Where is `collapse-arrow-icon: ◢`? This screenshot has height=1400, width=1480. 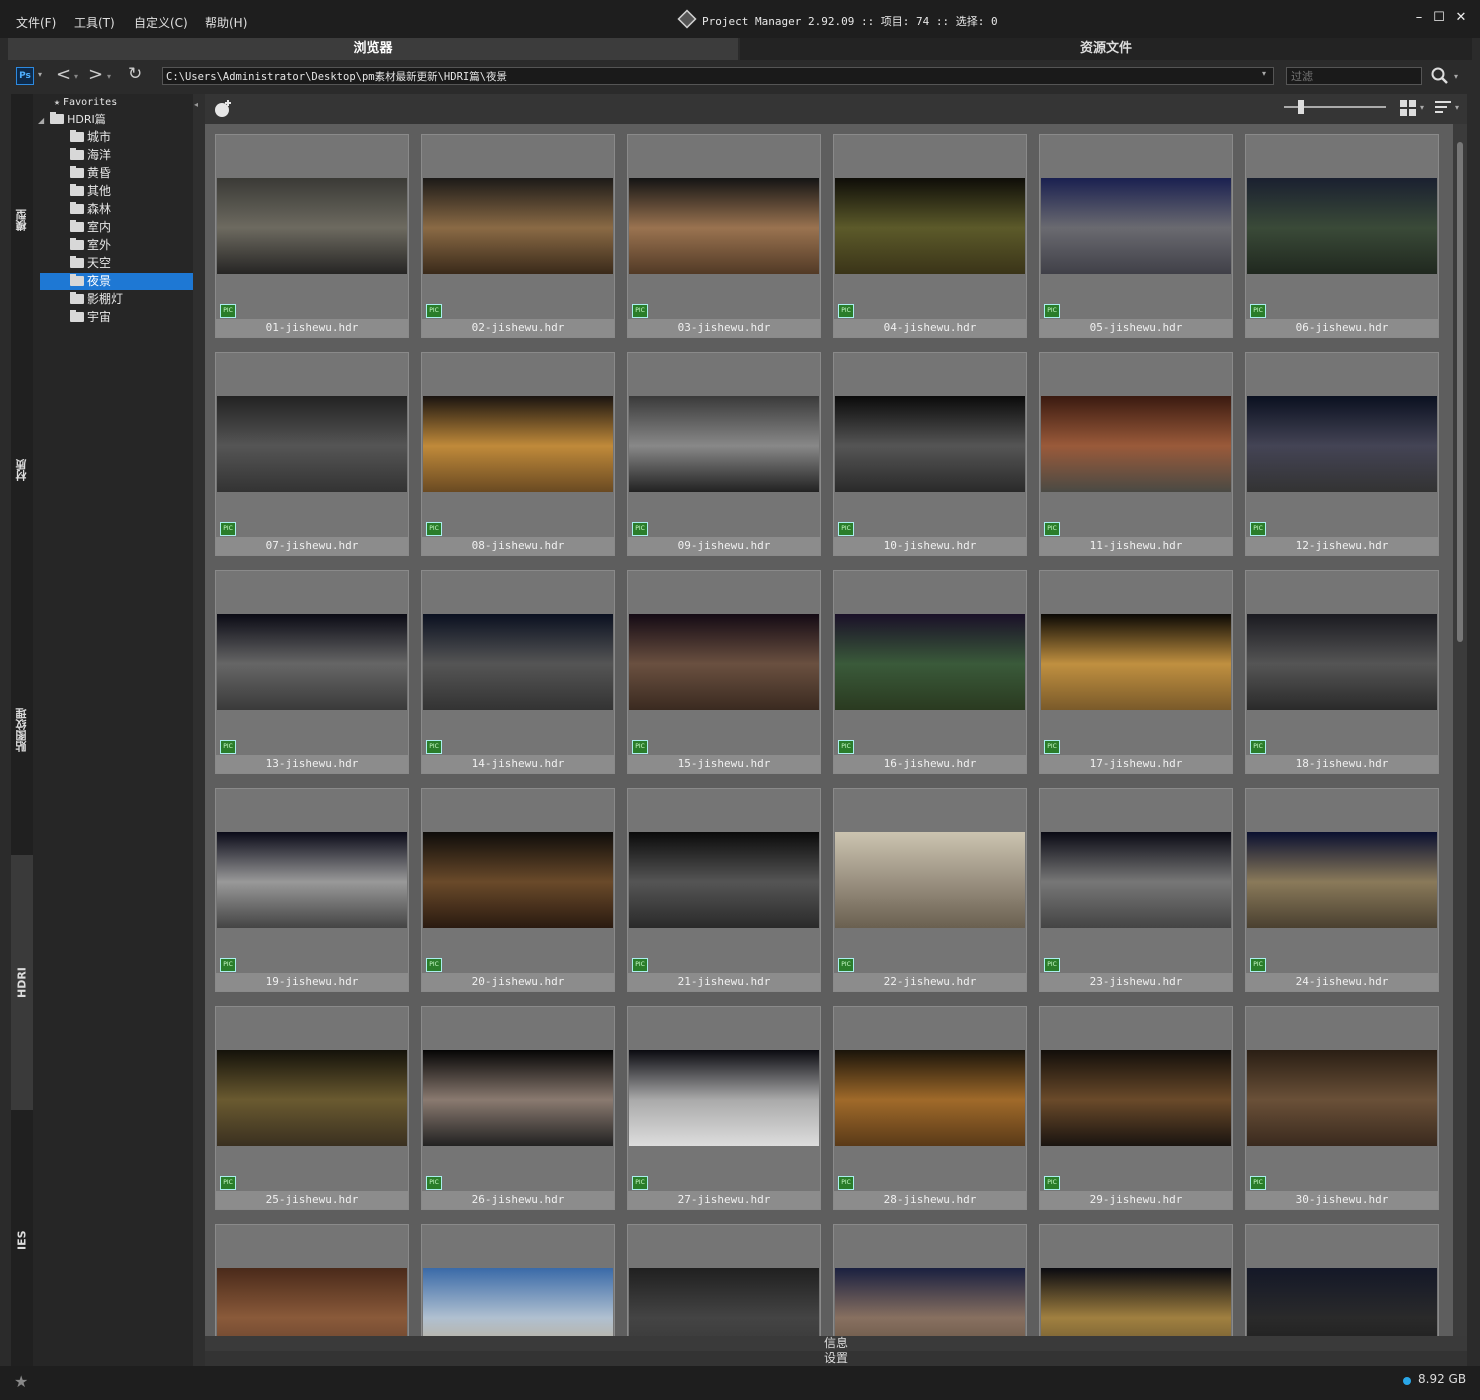 collapse-arrow-icon: ◢ is located at coordinates (41, 120).